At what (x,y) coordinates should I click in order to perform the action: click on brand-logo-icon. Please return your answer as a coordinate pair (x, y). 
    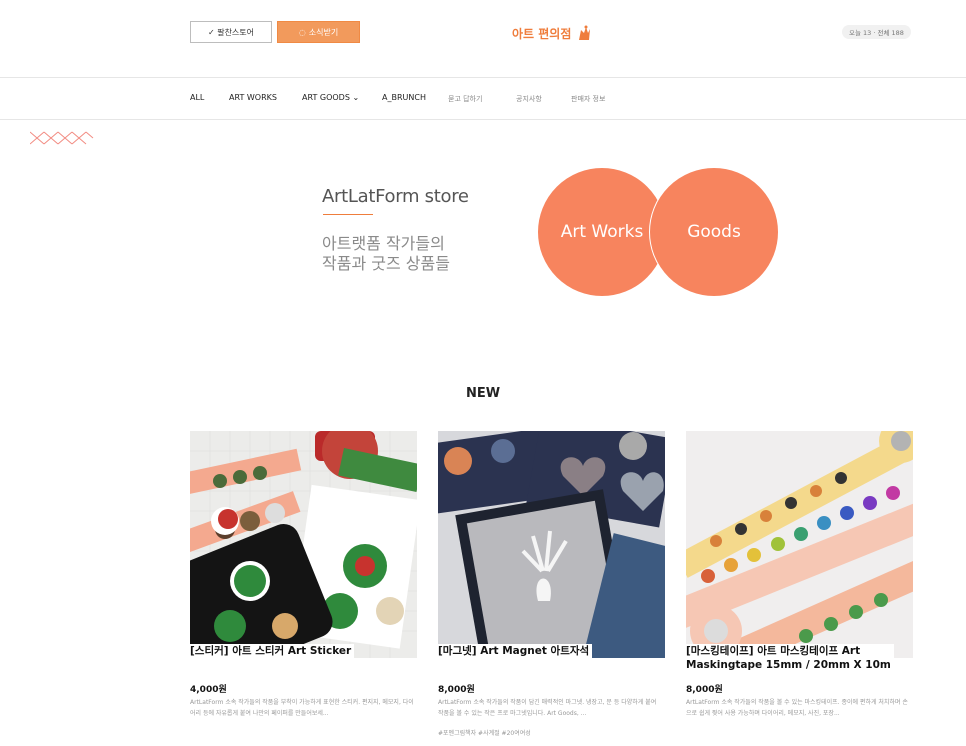
    Looking at the image, I should click on (585, 32).